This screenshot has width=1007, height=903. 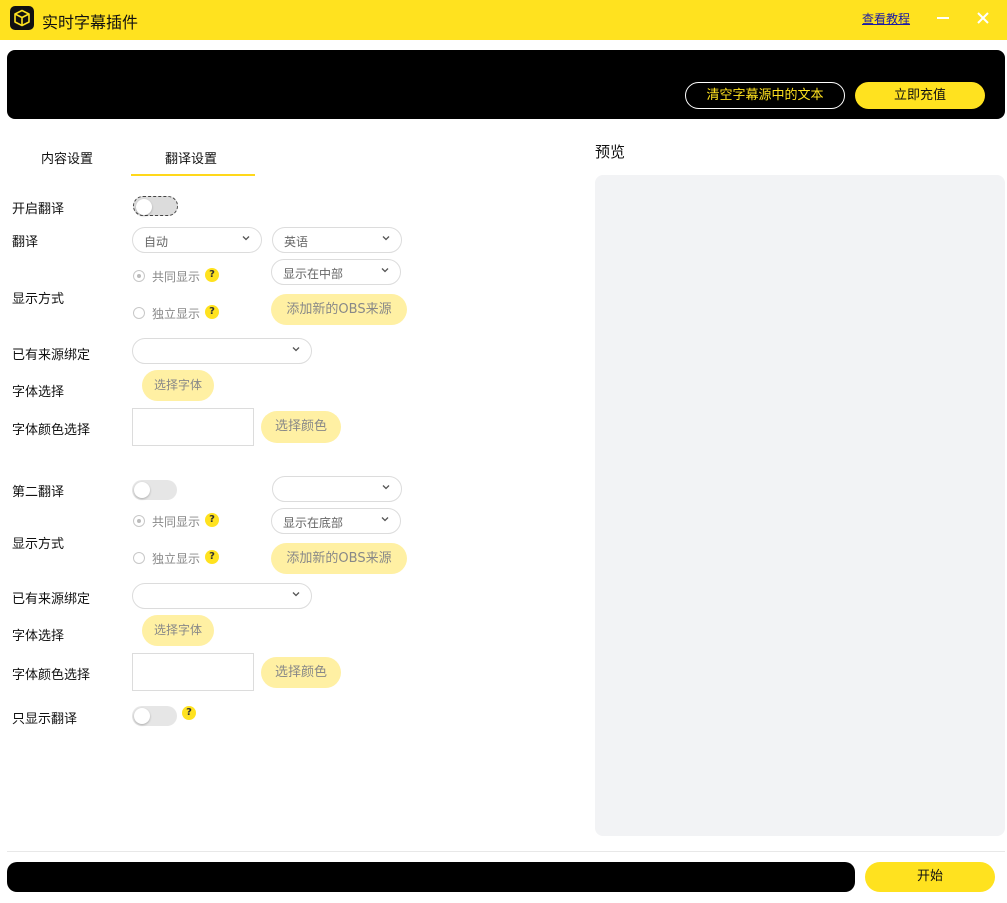 What do you see at coordinates (296, 242) in the screenshot?
I see `target-language-value: 英语` at bounding box center [296, 242].